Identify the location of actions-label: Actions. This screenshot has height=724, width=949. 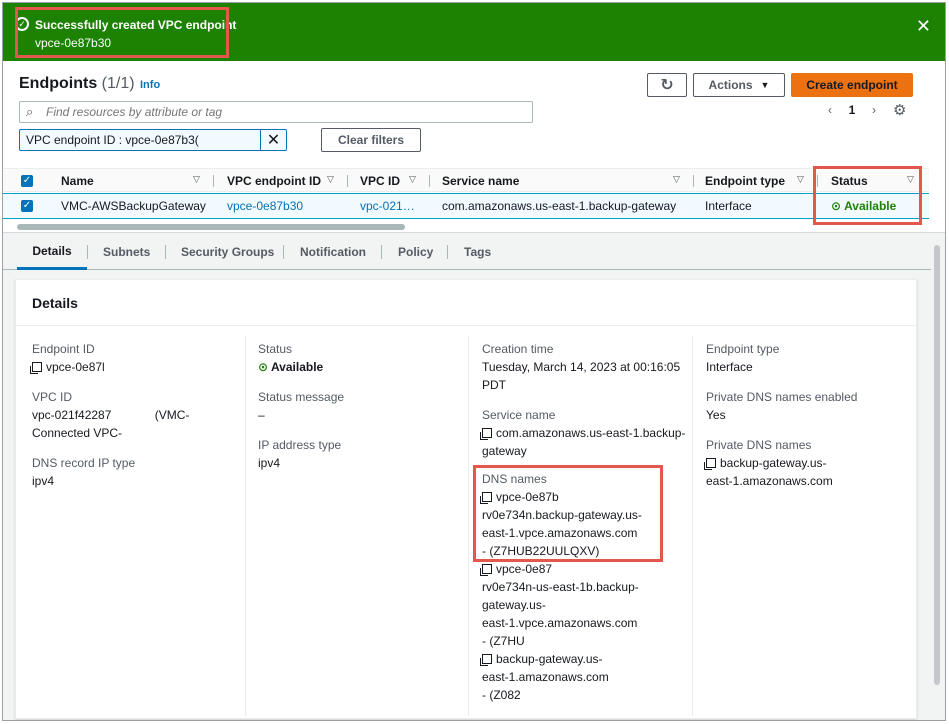
(730, 85).